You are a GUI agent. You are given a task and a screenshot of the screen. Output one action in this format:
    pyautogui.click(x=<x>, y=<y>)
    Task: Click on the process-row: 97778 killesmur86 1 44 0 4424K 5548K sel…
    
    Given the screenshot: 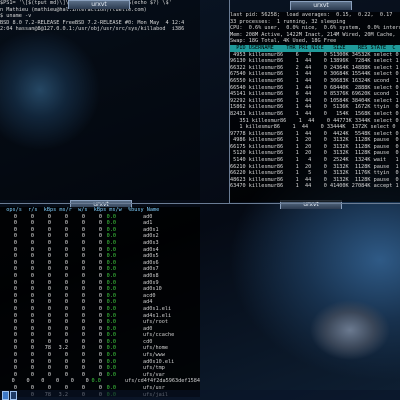 What is the action you would take?
    pyautogui.click(x=314, y=133)
    